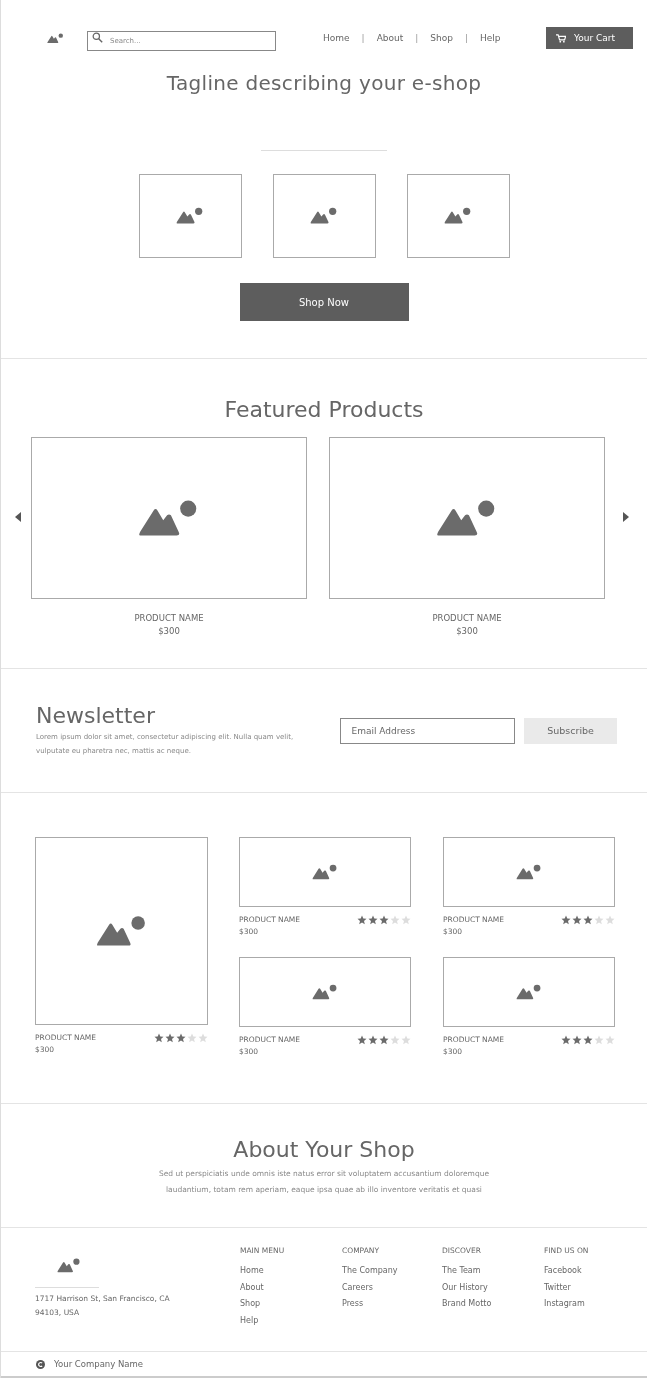  I want to click on previous-arrow-icon, so click(18, 516).